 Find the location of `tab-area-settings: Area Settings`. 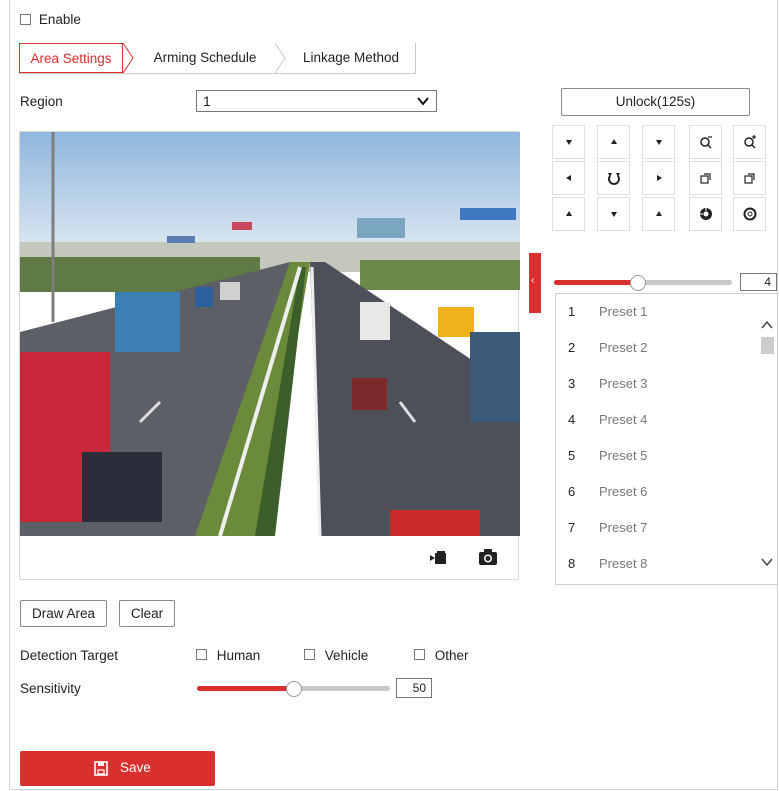

tab-area-settings: Area Settings is located at coordinates (71, 58).